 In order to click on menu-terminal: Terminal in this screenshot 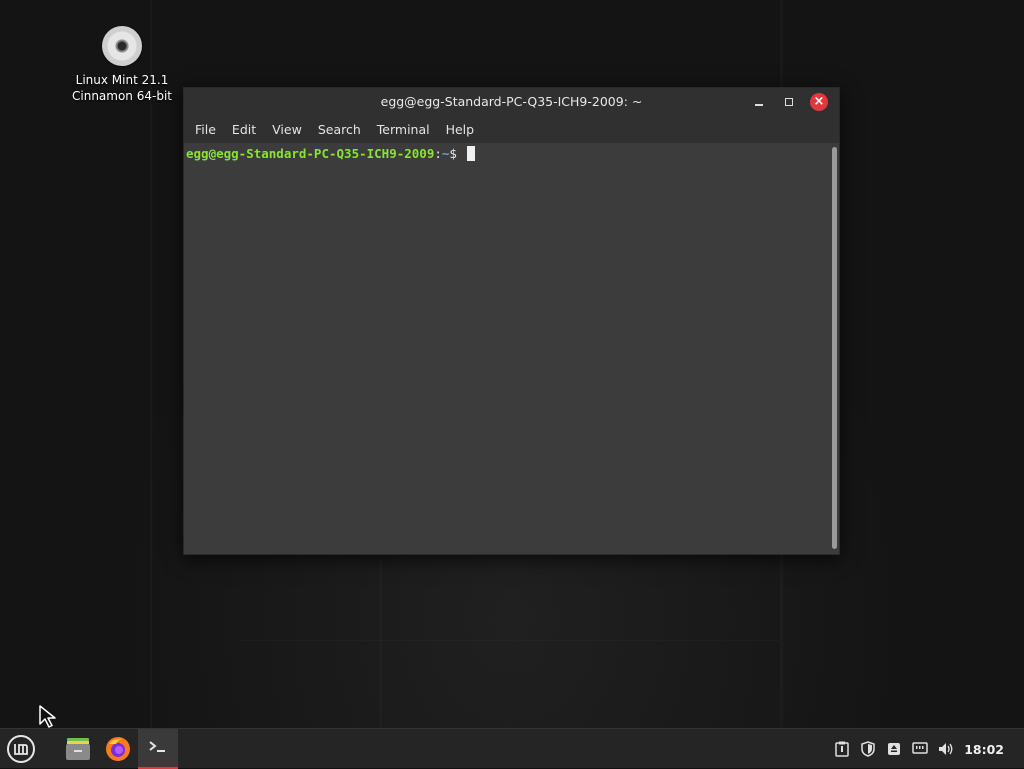, I will do `click(403, 129)`.